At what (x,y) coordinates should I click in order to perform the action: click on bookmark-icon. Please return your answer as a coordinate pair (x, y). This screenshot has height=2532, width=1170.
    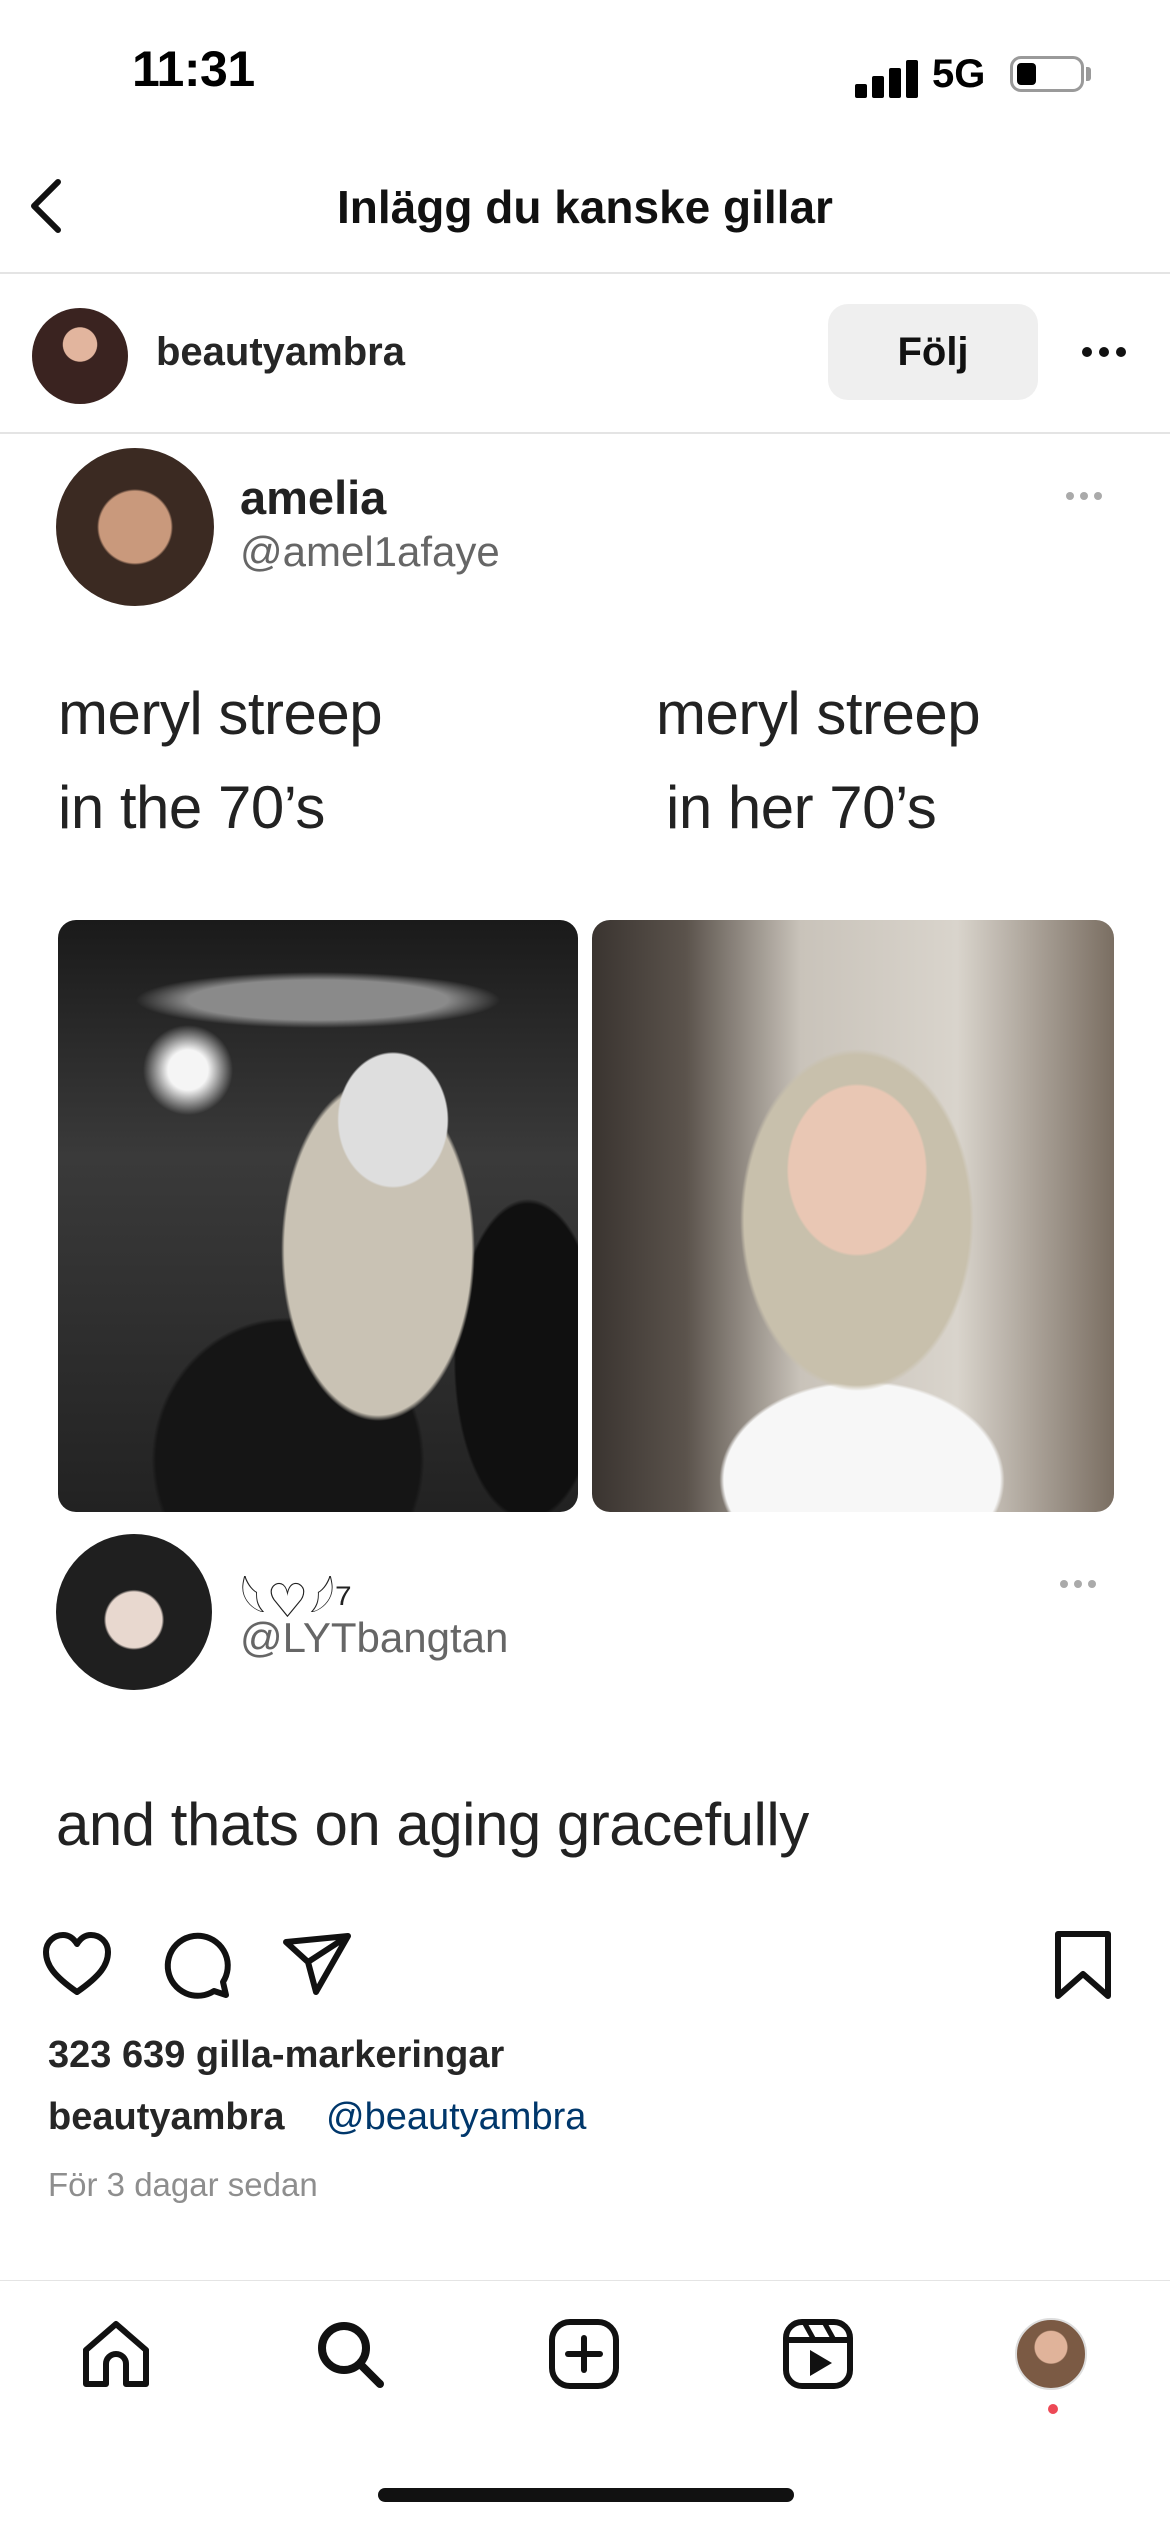
    Looking at the image, I should click on (1083, 1965).